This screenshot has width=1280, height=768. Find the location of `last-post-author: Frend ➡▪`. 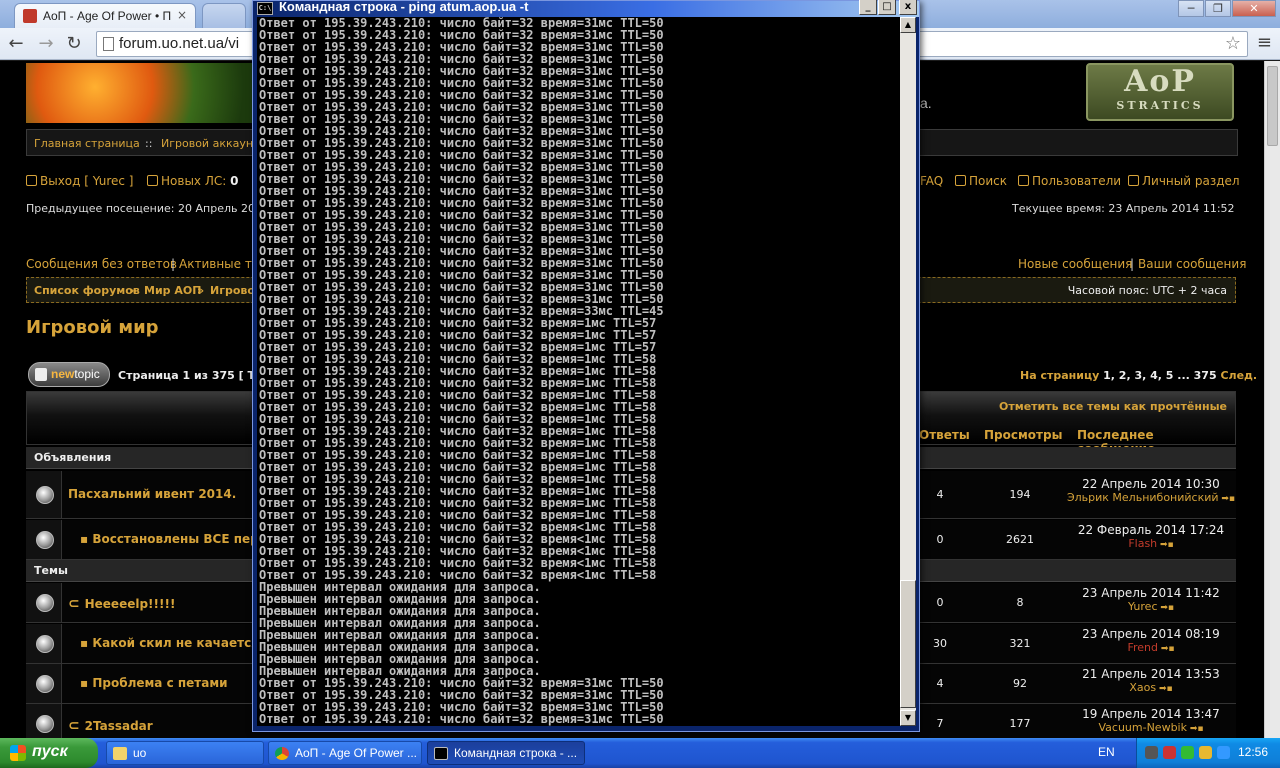

last-post-author: Frend ➡▪ is located at coordinates (1151, 647).